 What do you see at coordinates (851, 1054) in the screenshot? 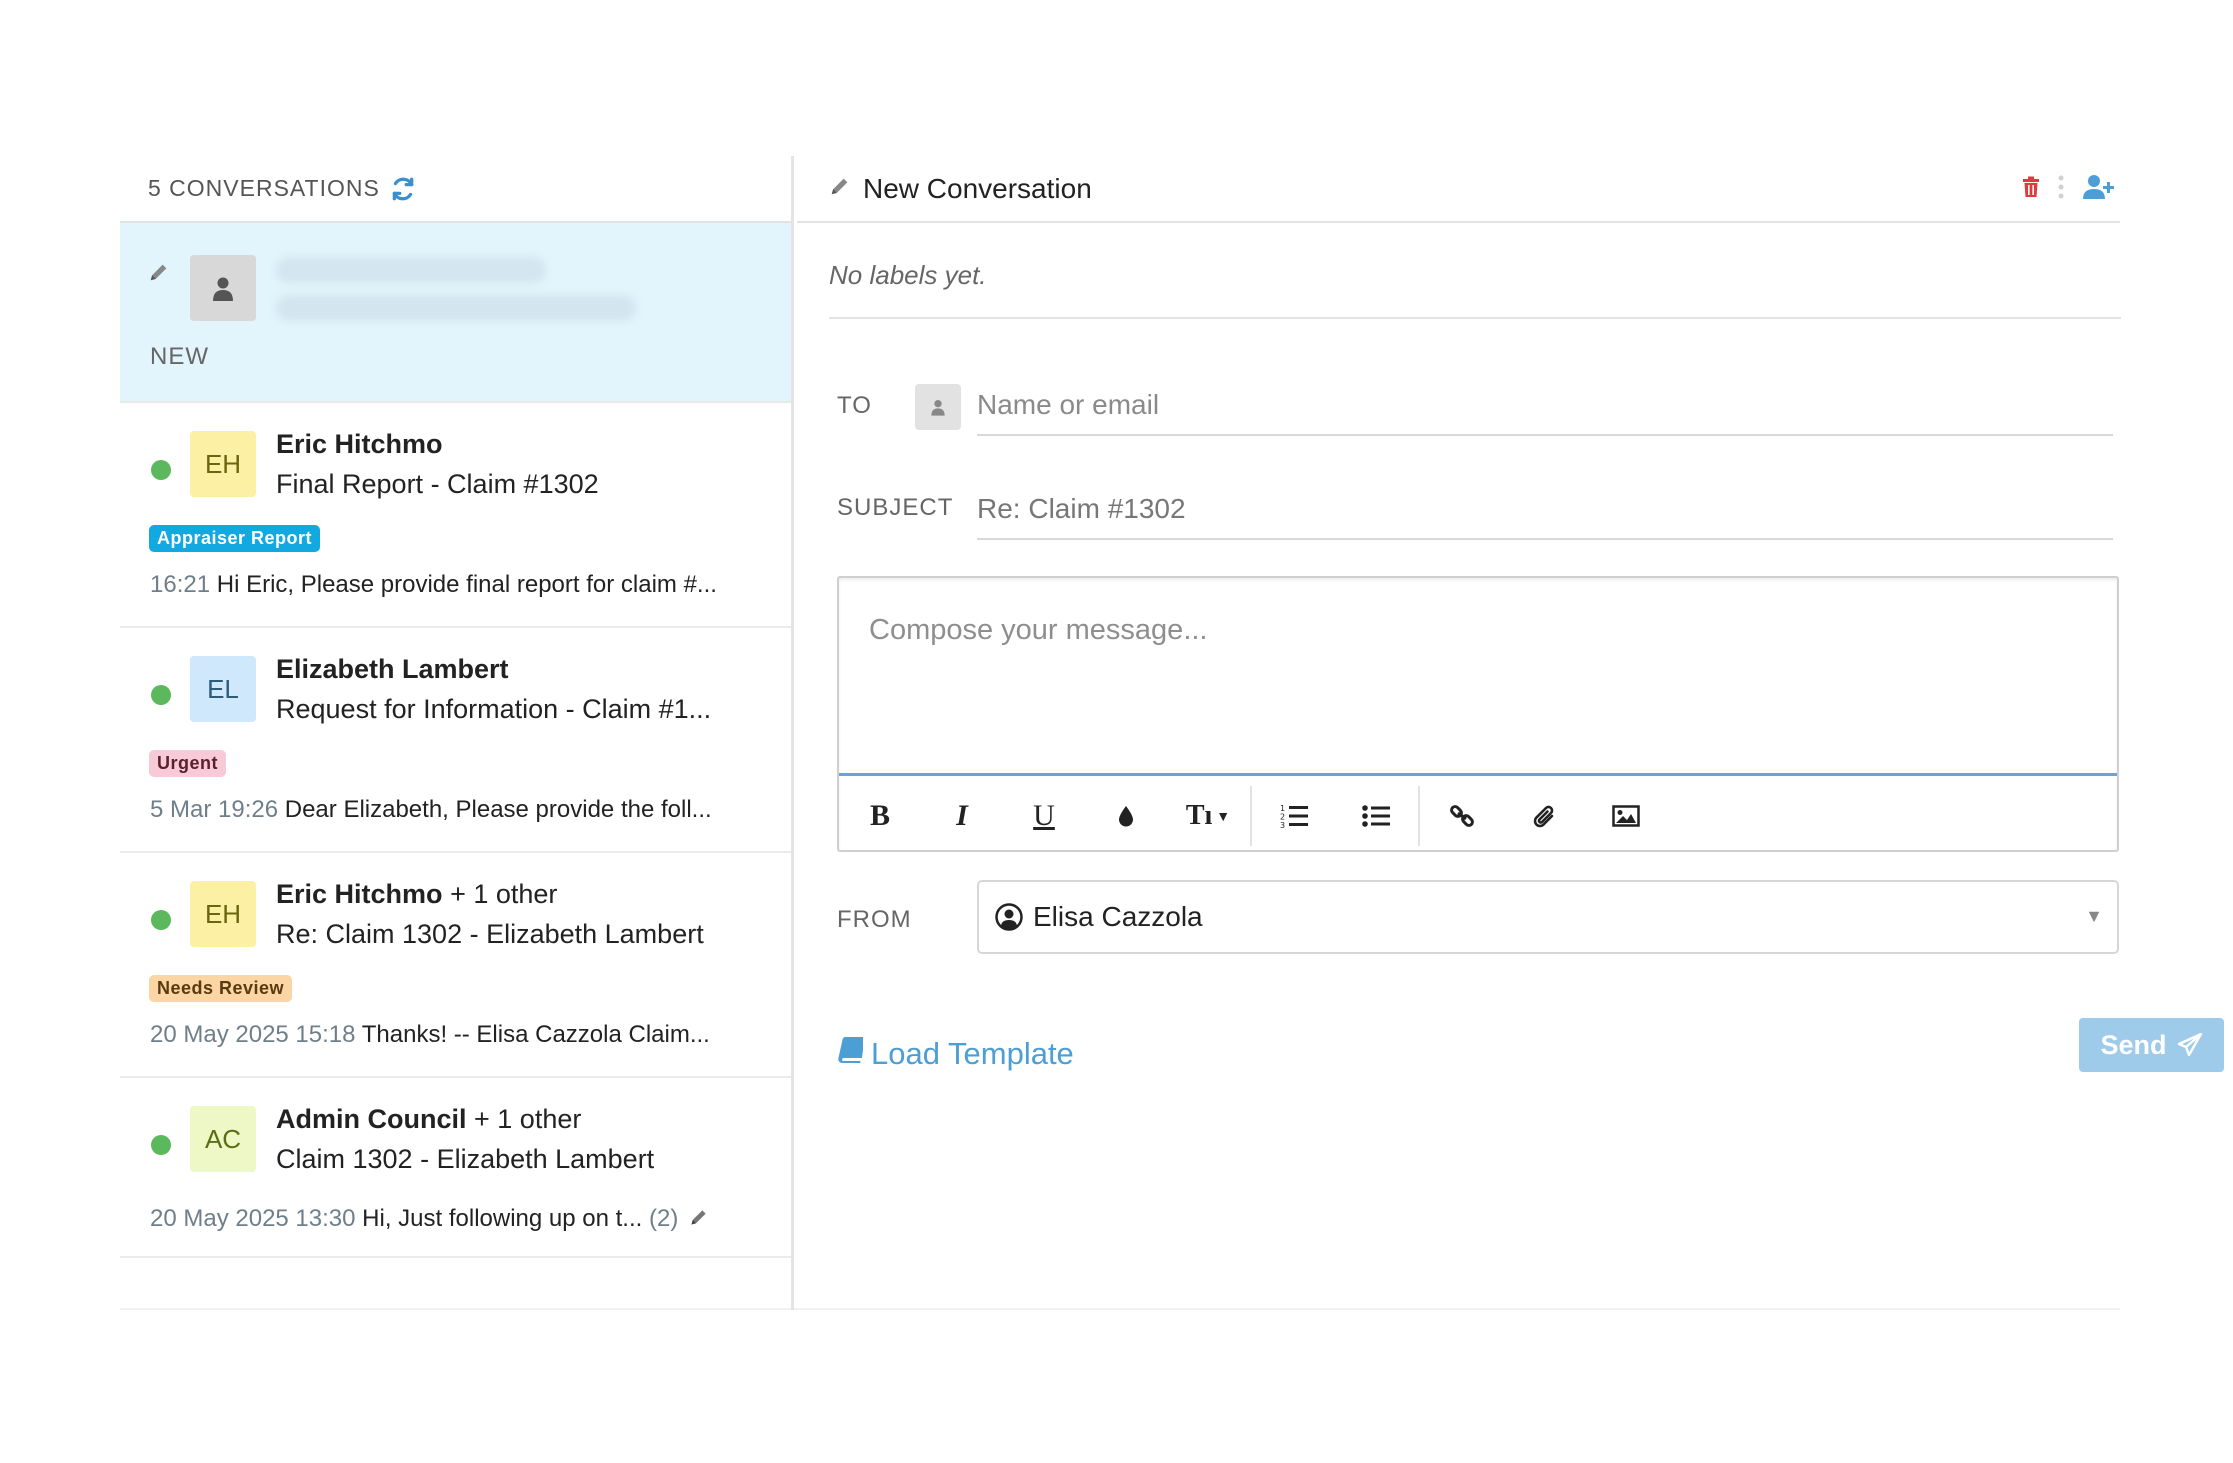
I see `book-icon` at bounding box center [851, 1054].